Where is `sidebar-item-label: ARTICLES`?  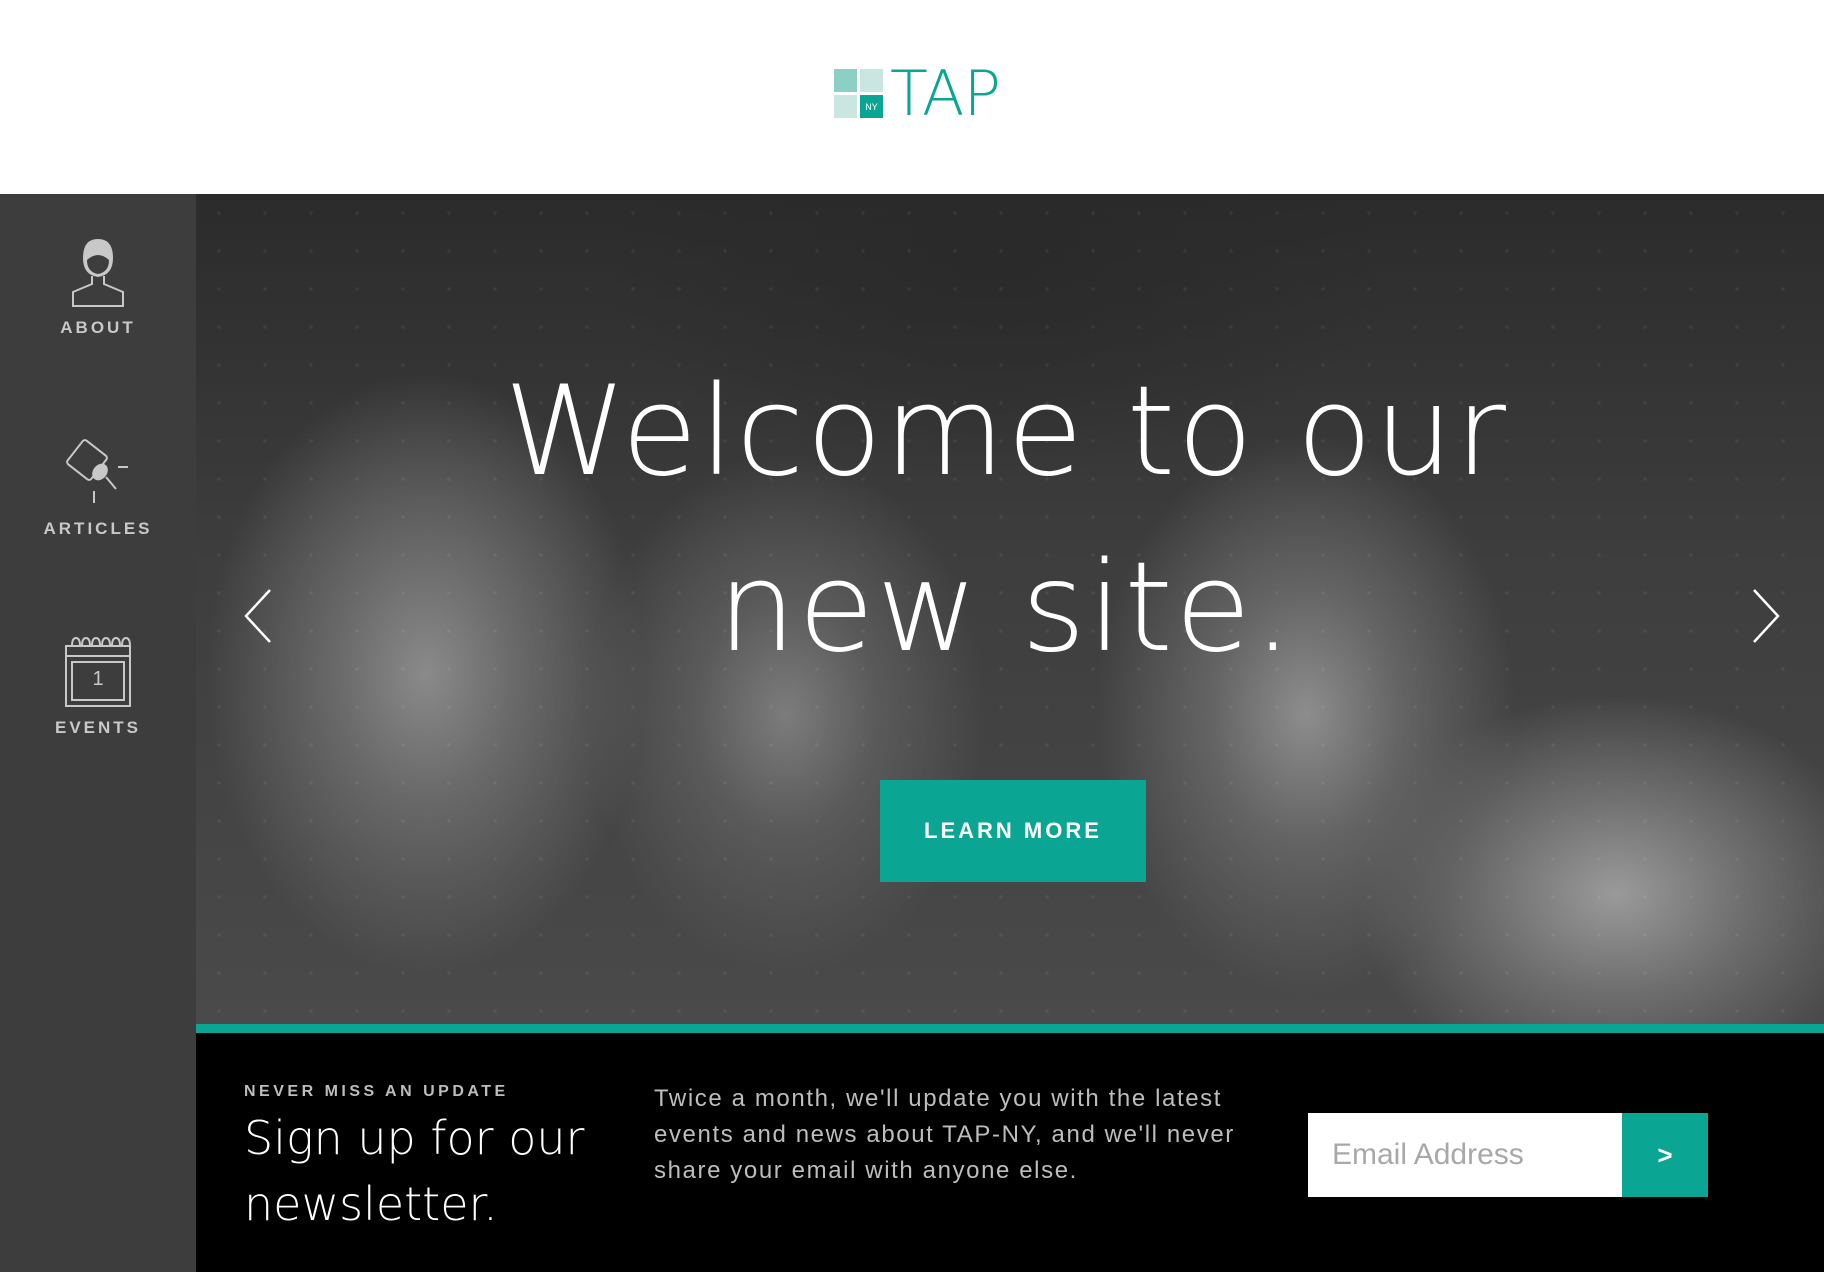
sidebar-item-label: ARTICLES is located at coordinates (98, 528).